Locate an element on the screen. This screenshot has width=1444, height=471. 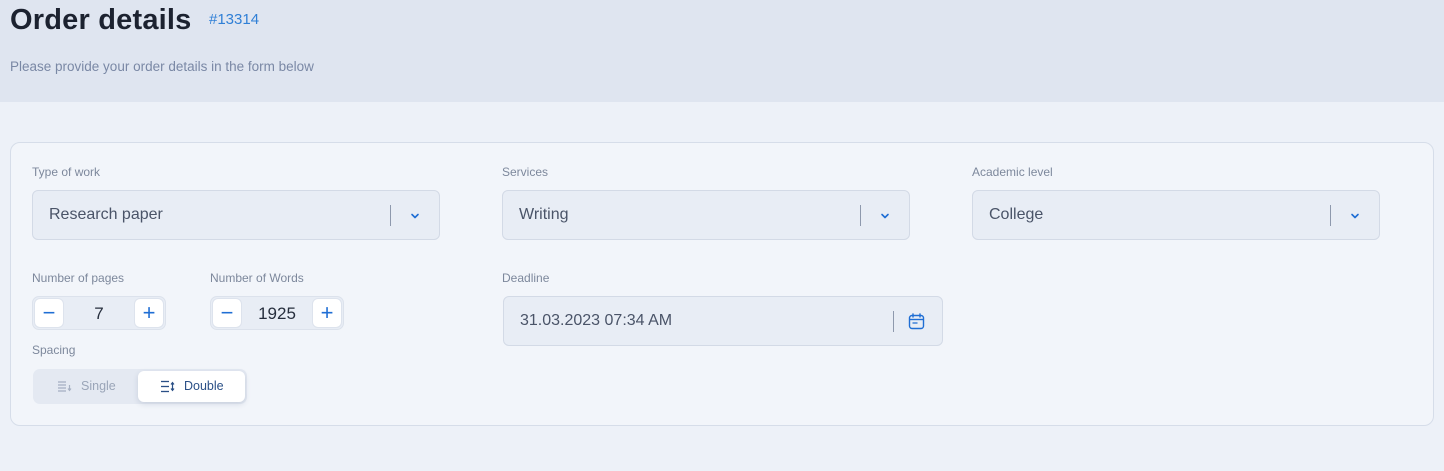
words-value: 1925 is located at coordinates (277, 314).